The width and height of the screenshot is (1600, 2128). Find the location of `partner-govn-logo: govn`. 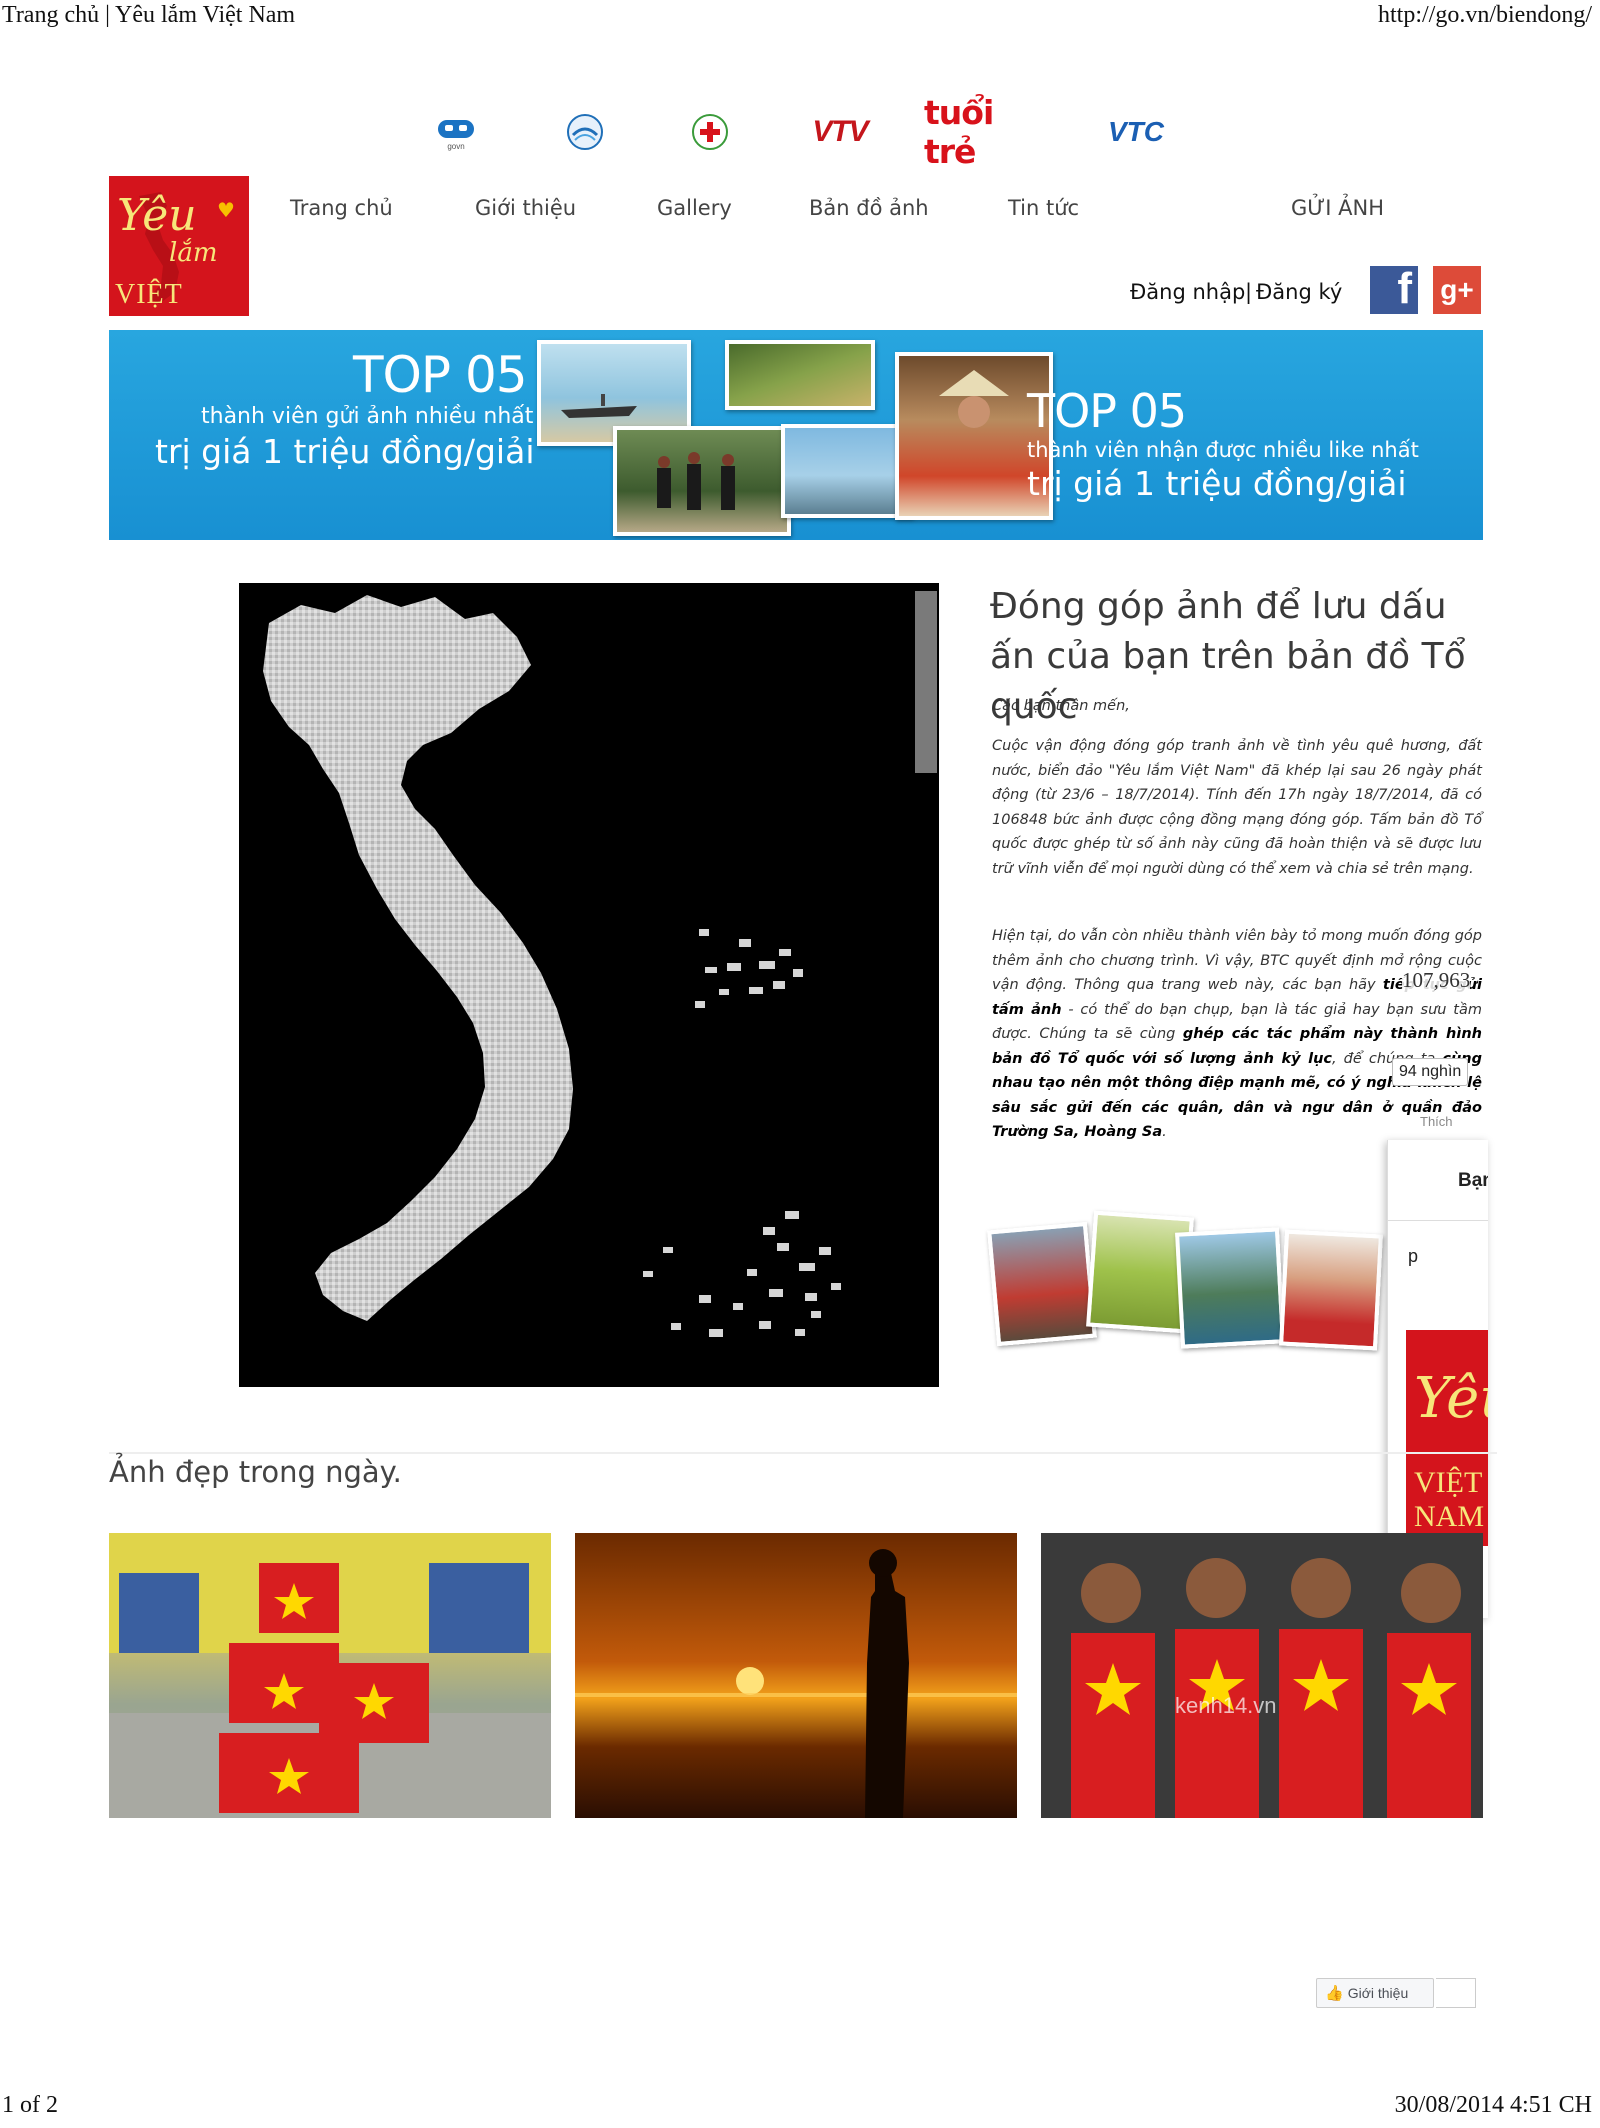

partner-govn-logo: govn is located at coordinates (456, 132).